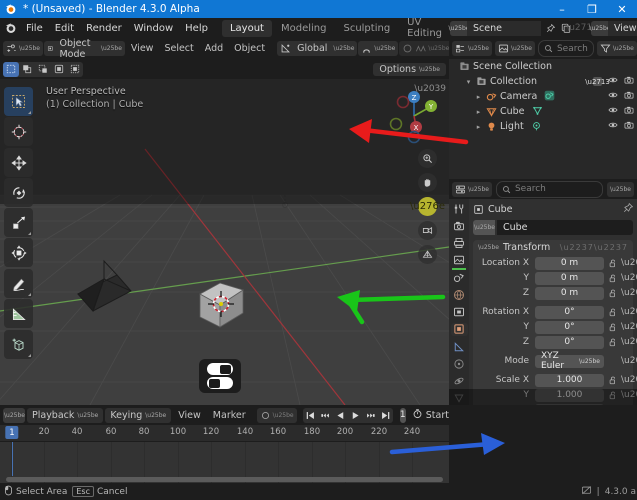 The height and width of the screenshot is (500, 637). What do you see at coordinates (592, 9) in the screenshot?
I see `maximize-button: ❐` at bounding box center [592, 9].